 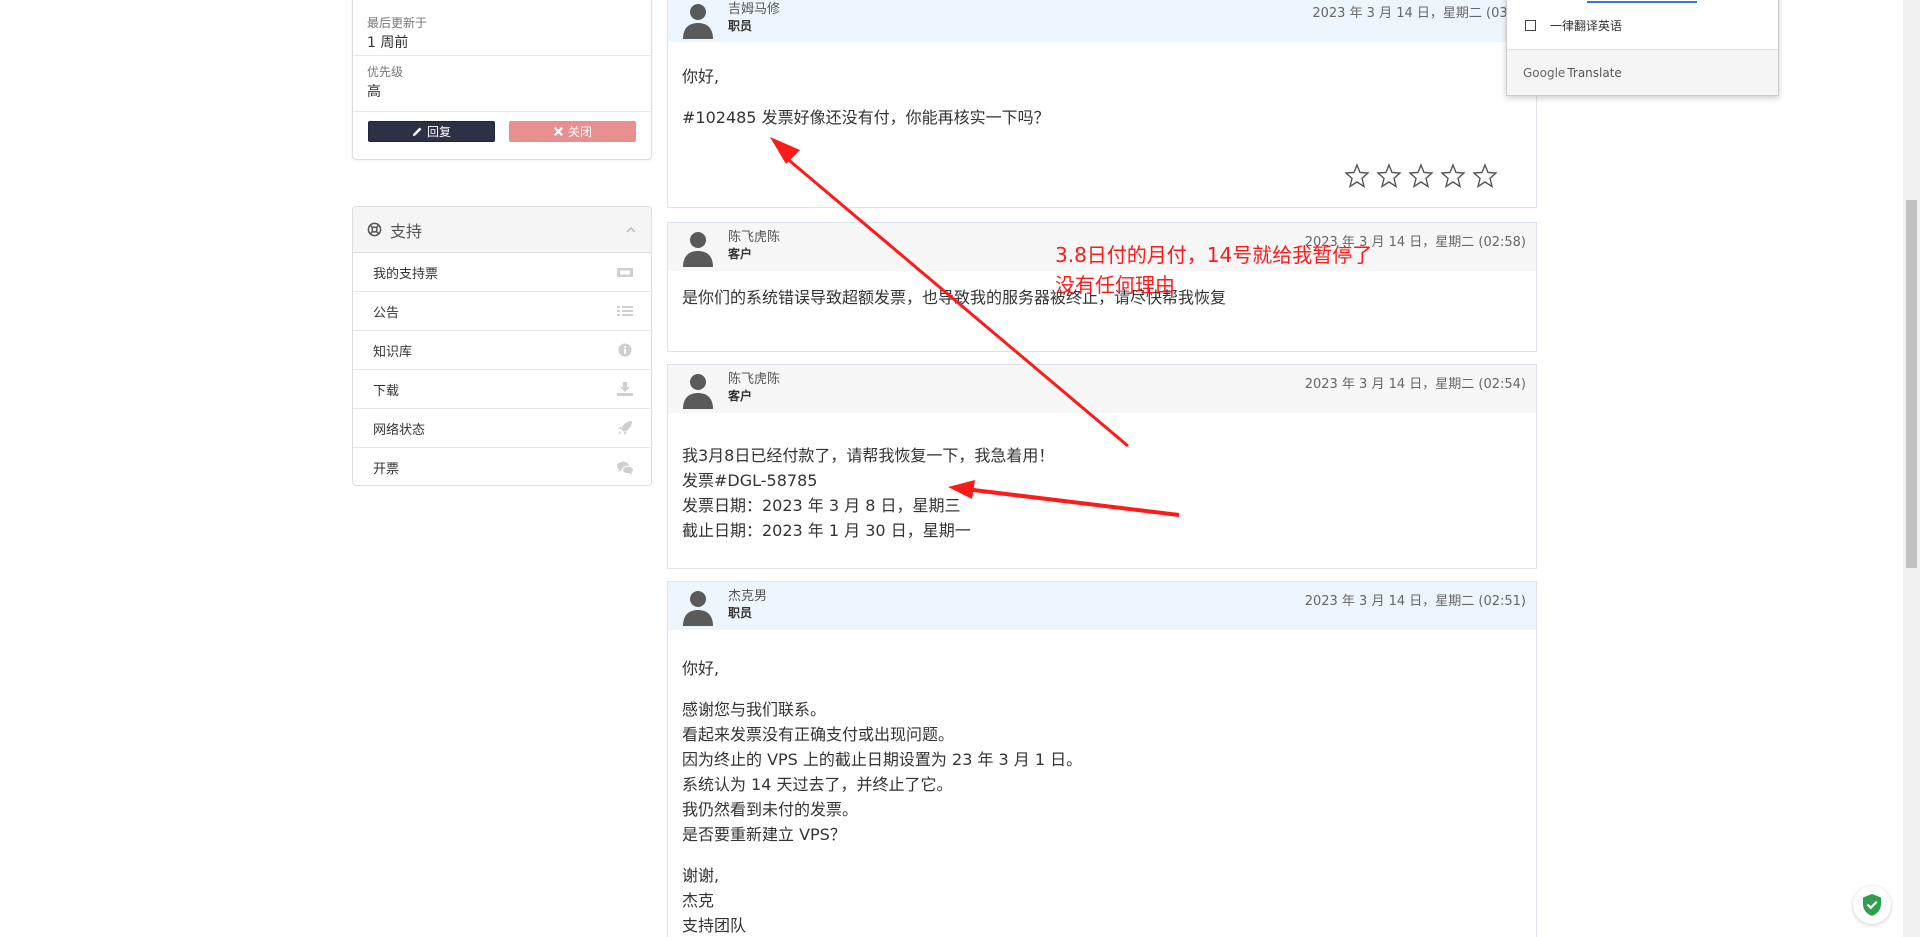 What do you see at coordinates (754, 17) in the screenshot?
I see `reply-author: 吉姆马修 职员` at bounding box center [754, 17].